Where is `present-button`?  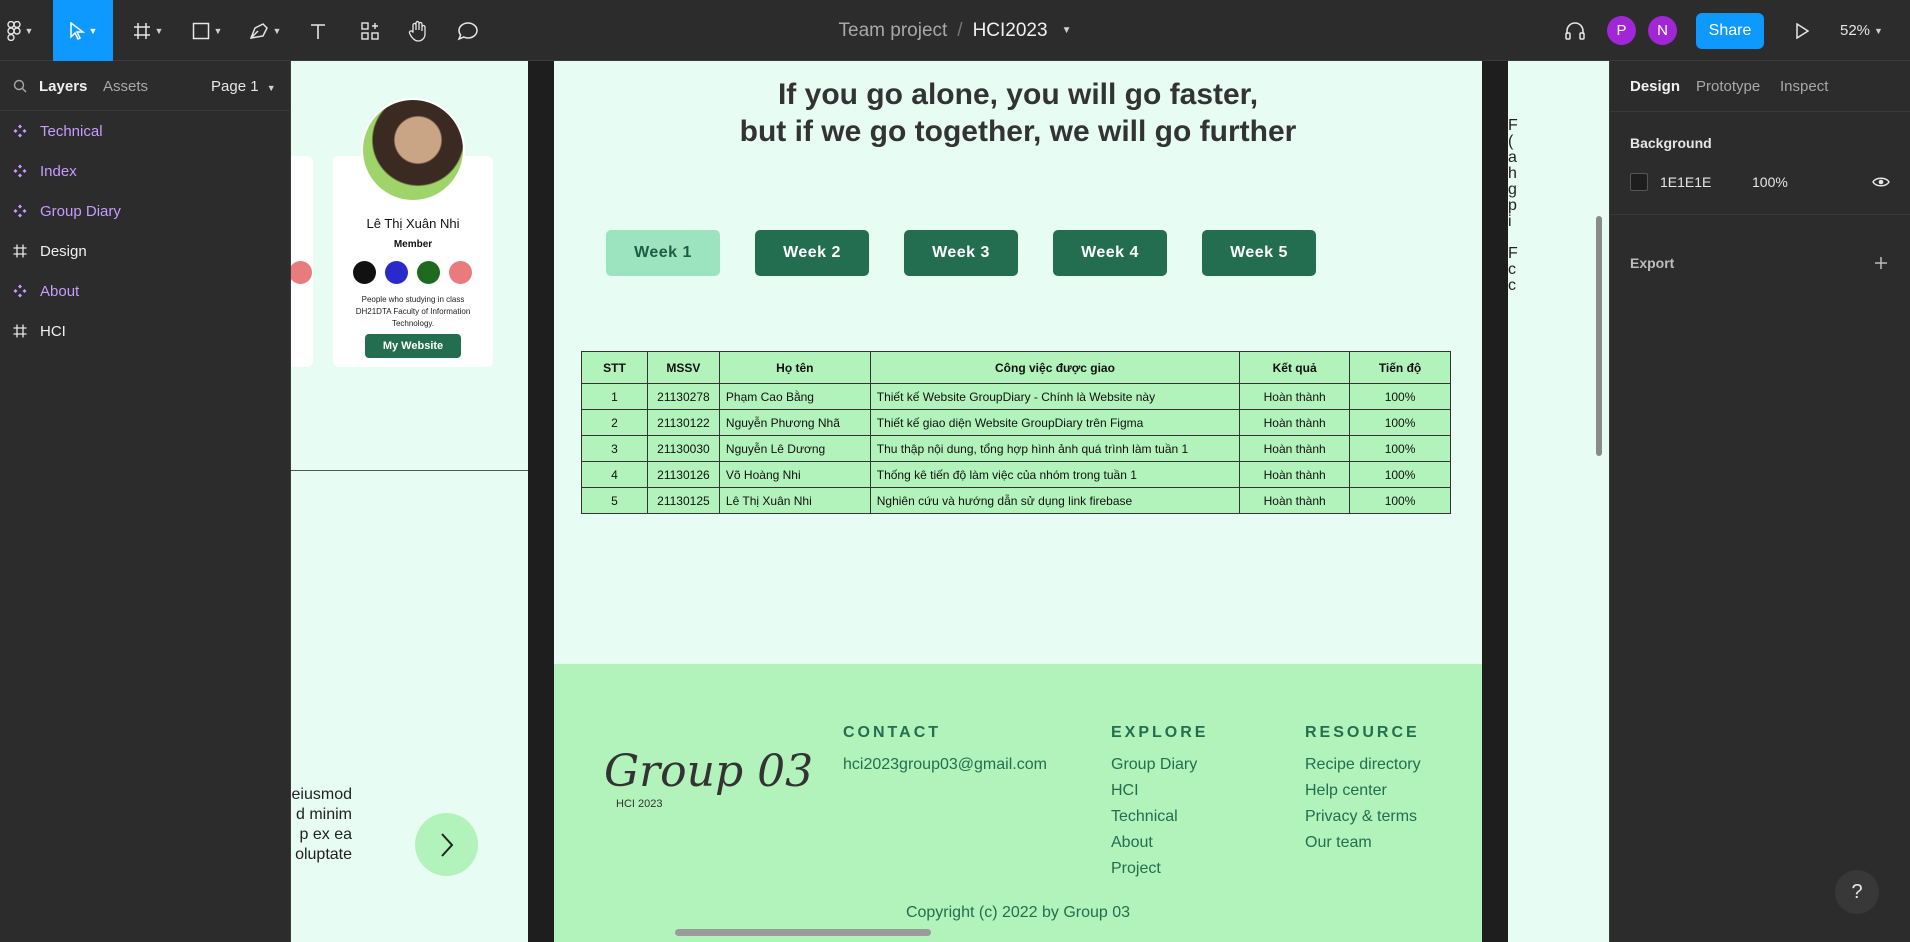 present-button is located at coordinates (1802, 30).